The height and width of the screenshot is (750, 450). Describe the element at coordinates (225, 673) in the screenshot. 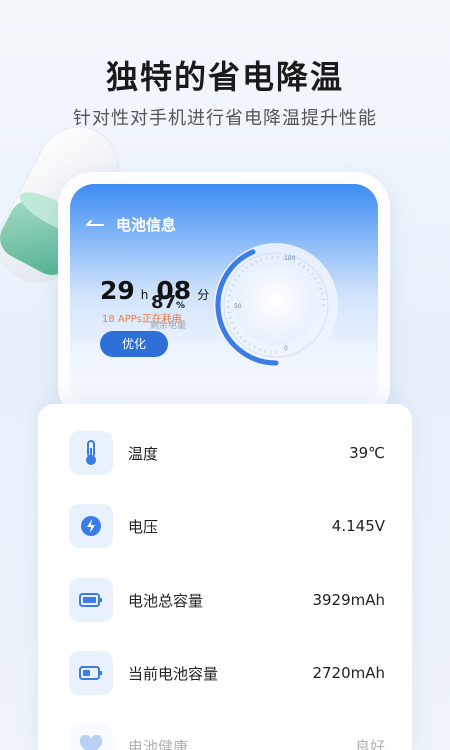

I see `info-row-current-capacity: 当前电池容量 2720mAh` at that location.